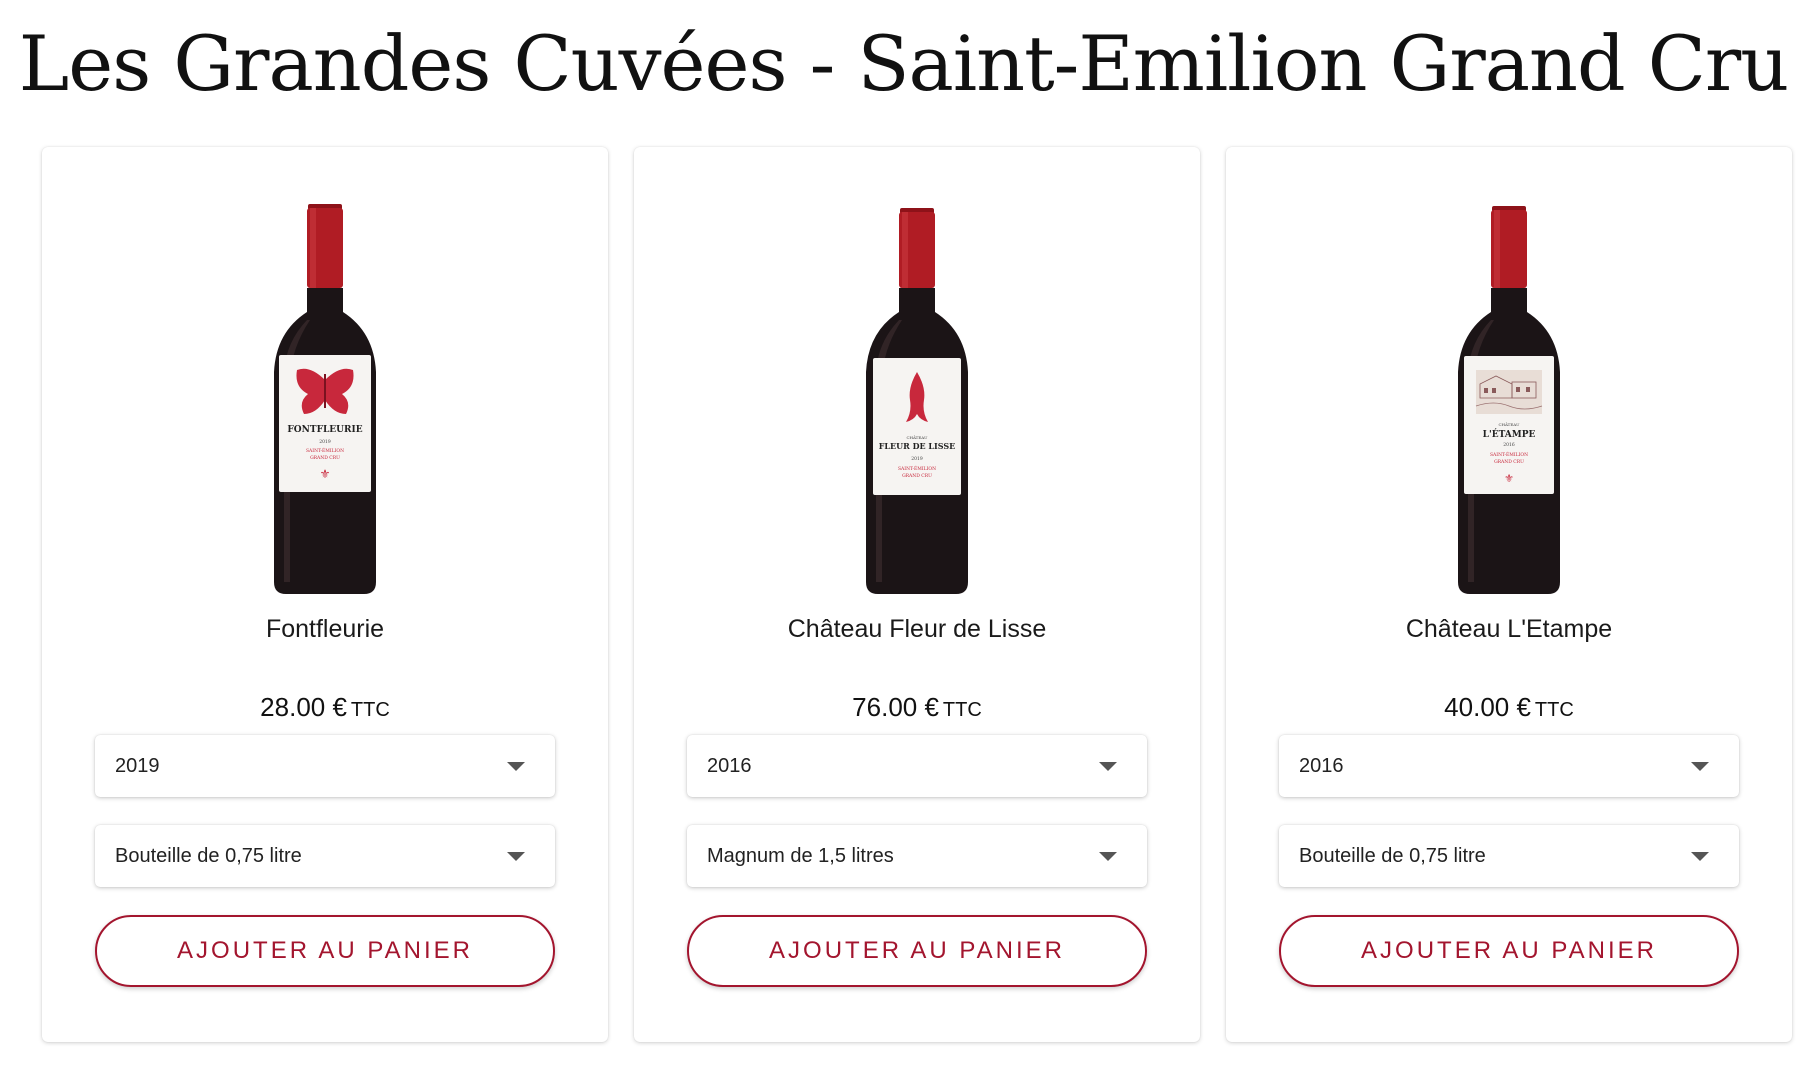 Image resolution: width=1807 pixels, height=1080 pixels. Describe the element at coordinates (1509, 629) in the screenshot. I see `product-name: Château L'Etampe` at that location.